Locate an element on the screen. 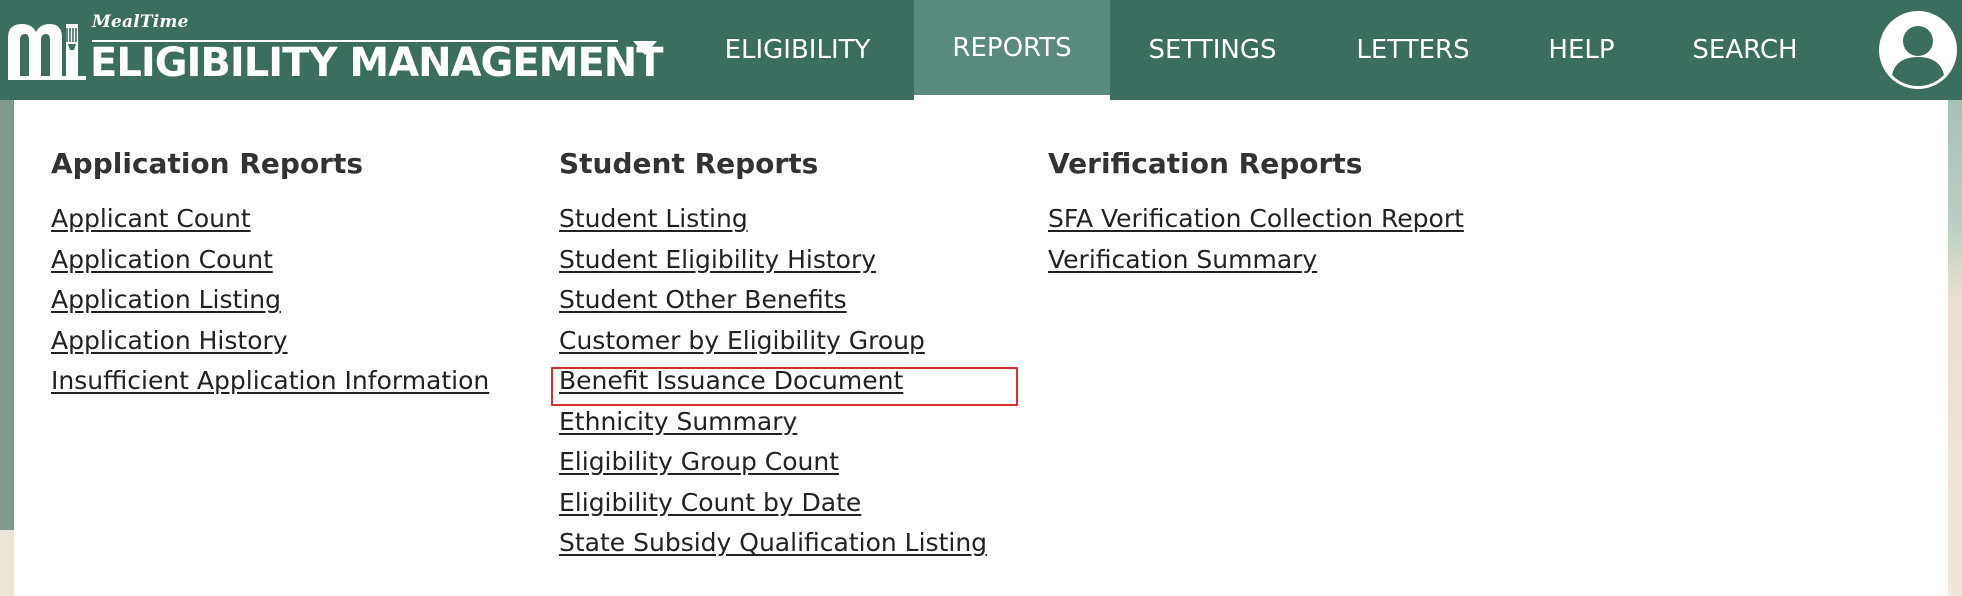 The width and height of the screenshot is (1962, 596). list-item: Insufficient Application Information is located at coordinates (270, 386).